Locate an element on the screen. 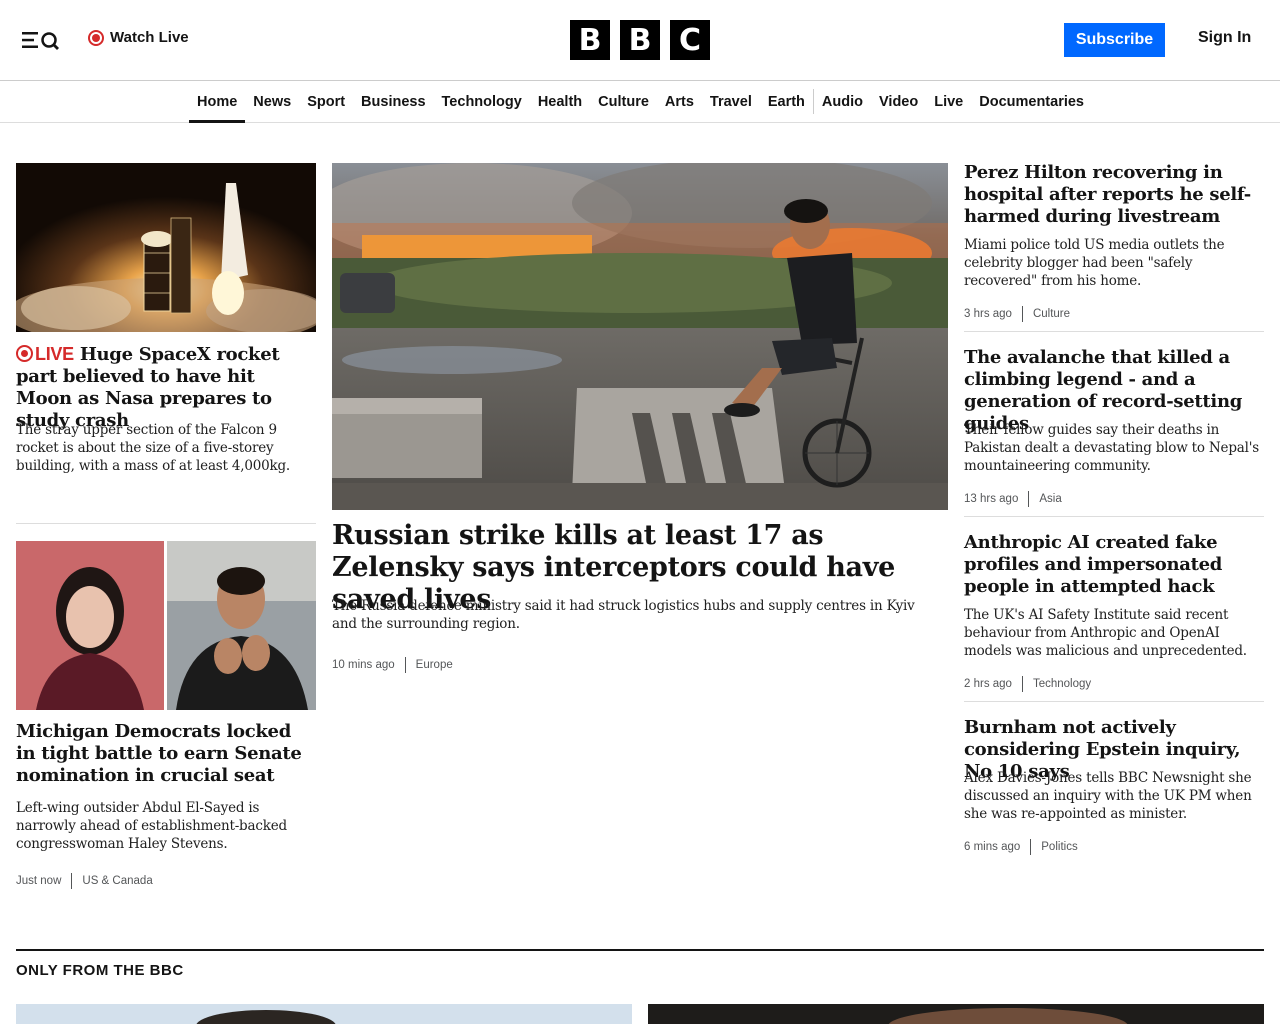  nav-item-home: Home is located at coordinates (217, 102).